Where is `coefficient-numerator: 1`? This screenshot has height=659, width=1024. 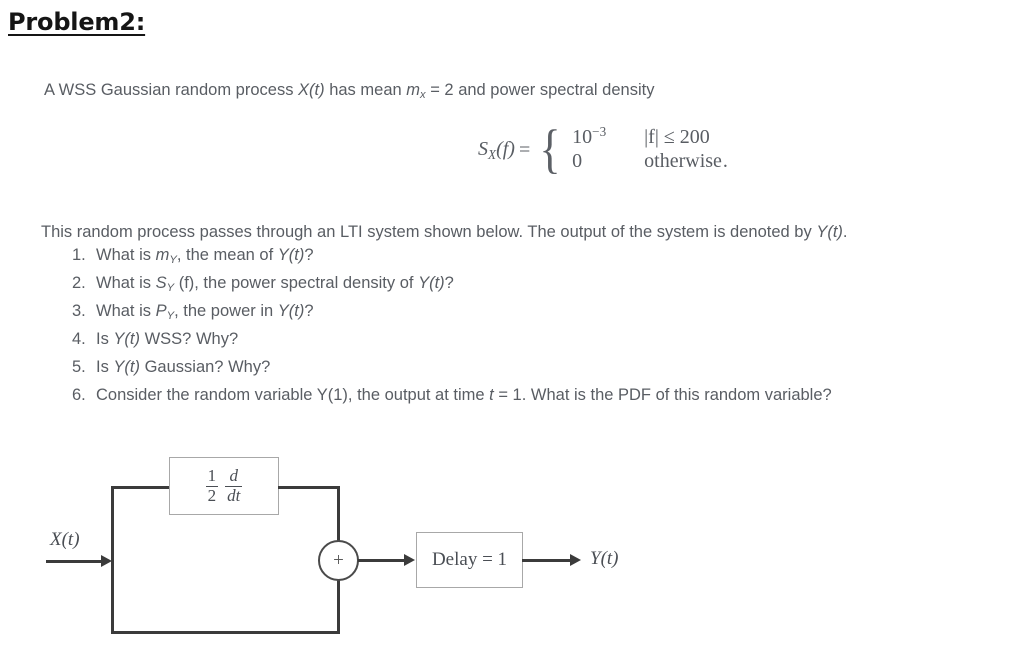 coefficient-numerator: 1 is located at coordinates (212, 476).